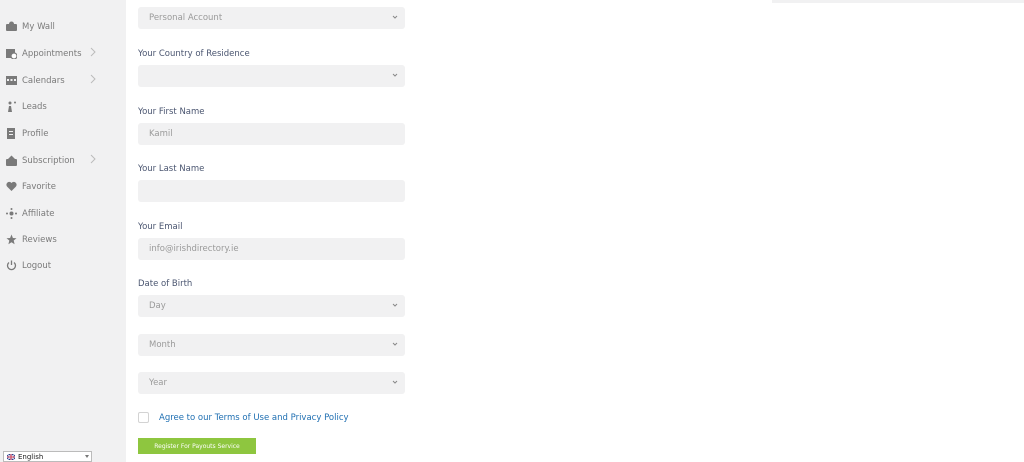  Describe the element at coordinates (162, 345) in the screenshot. I see `dob-month-value: Month` at that location.